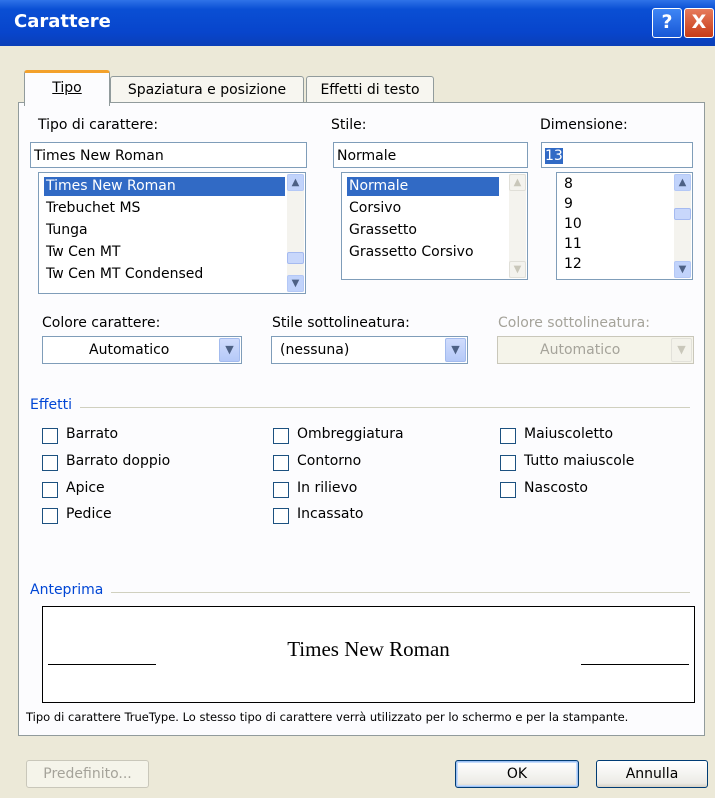 The height and width of the screenshot is (798, 715). What do you see at coordinates (568, 204) in the screenshot?
I see `list-item: 9` at bounding box center [568, 204].